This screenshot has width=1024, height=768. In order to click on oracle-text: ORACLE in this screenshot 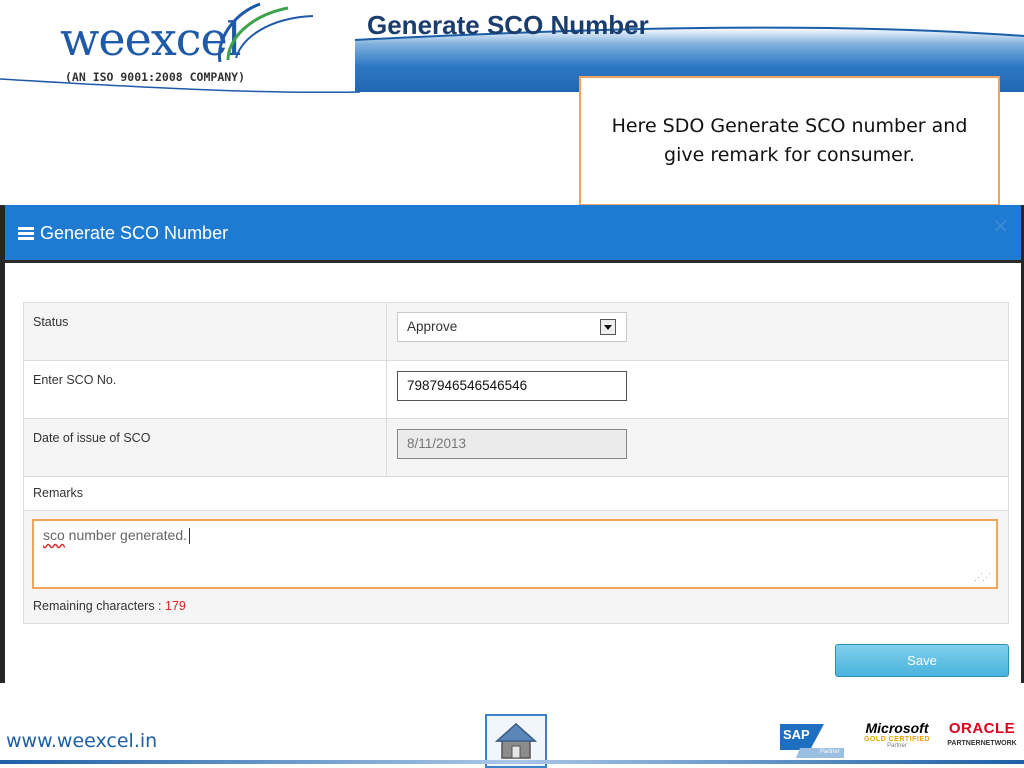, I will do `click(982, 728)`.